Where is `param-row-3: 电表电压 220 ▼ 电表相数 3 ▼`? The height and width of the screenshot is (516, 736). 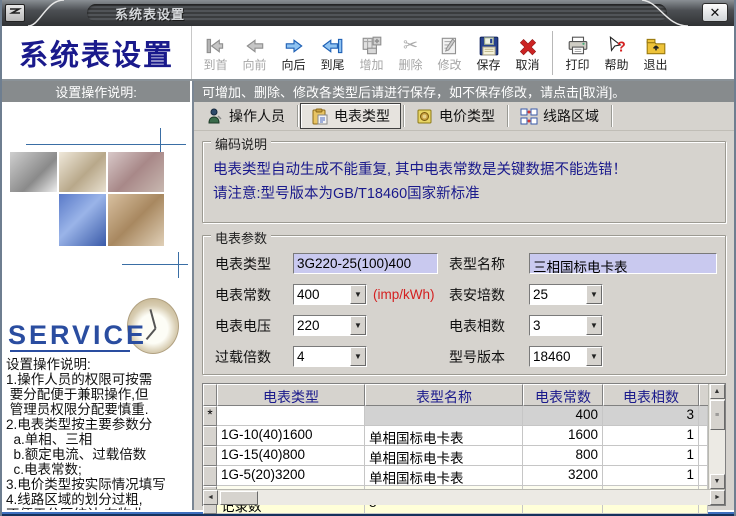 param-row-3: 电表电压 220 ▼ 电表相数 3 ▼ is located at coordinates (464, 325).